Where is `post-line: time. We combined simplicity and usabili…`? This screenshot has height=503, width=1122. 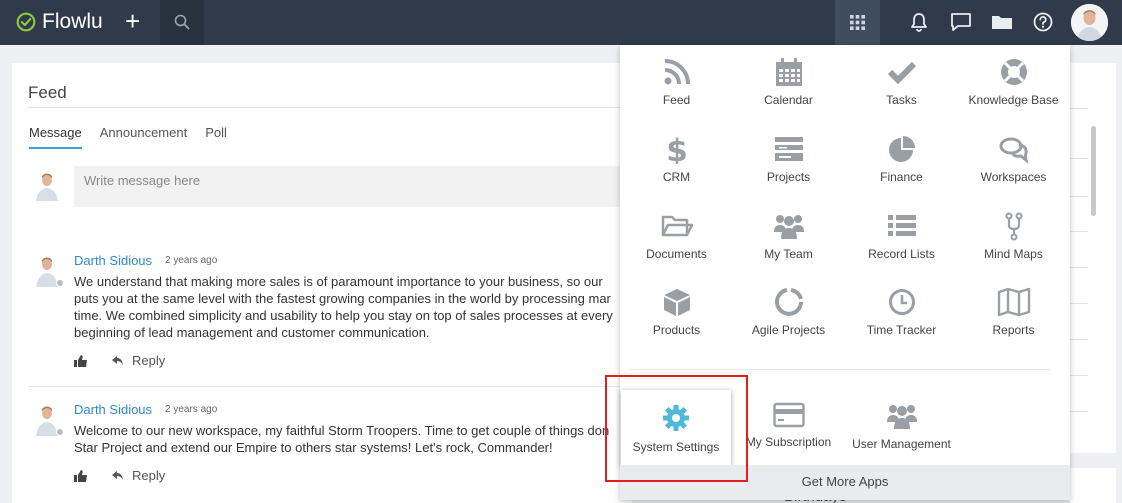 post-line: time. We combined simplicity and usabili… is located at coordinates (343, 315).